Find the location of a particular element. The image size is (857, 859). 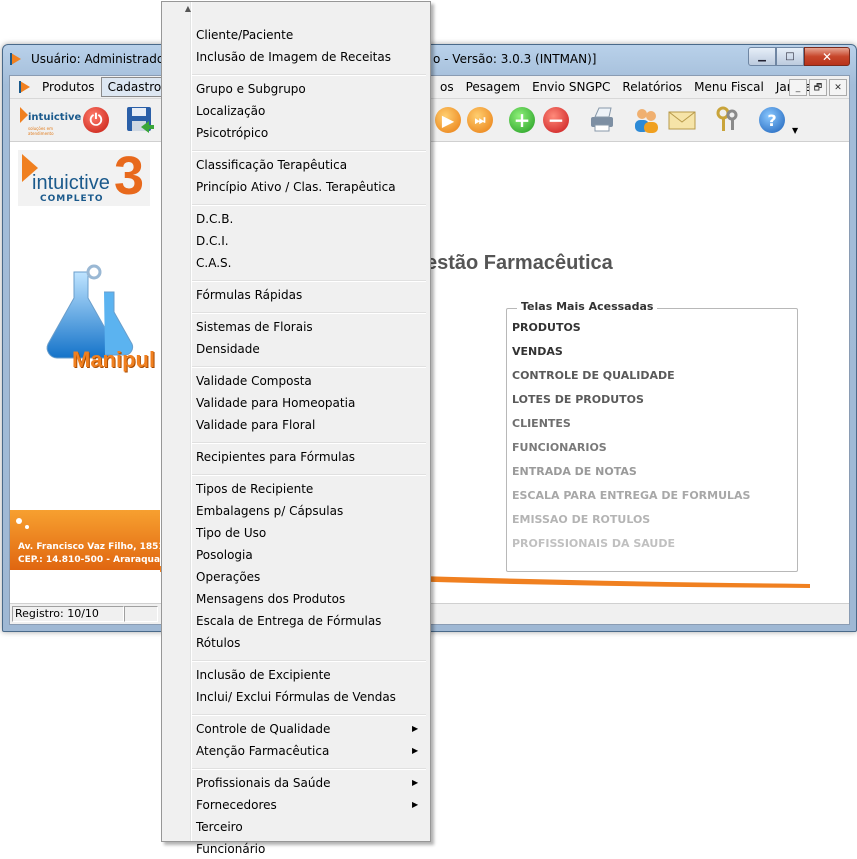

page-heading: estão Farmacêutica is located at coordinates (519, 263).